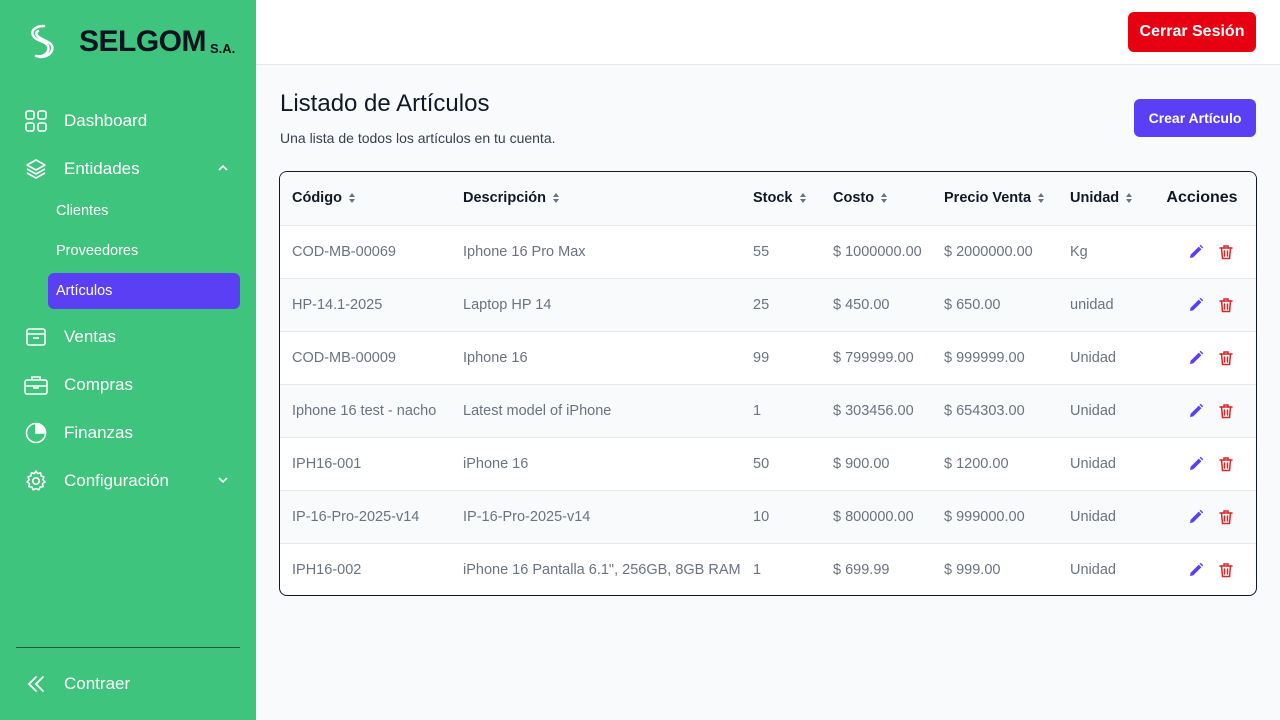  What do you see at coordinates (223, 168) in the screenshot?
I see `chevron-up-icon` at bounding box center [223, 168].